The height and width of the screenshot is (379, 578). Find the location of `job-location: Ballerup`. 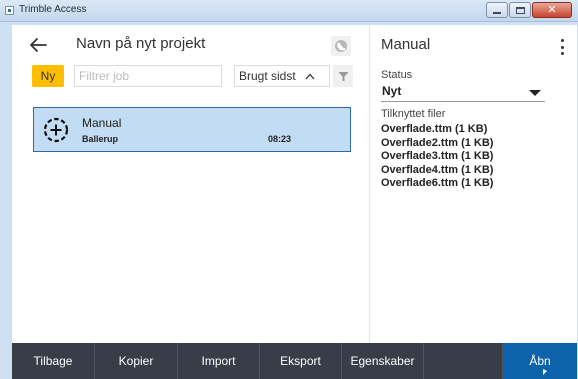

job-location: Ballerup is located at coordinates (100, 139).